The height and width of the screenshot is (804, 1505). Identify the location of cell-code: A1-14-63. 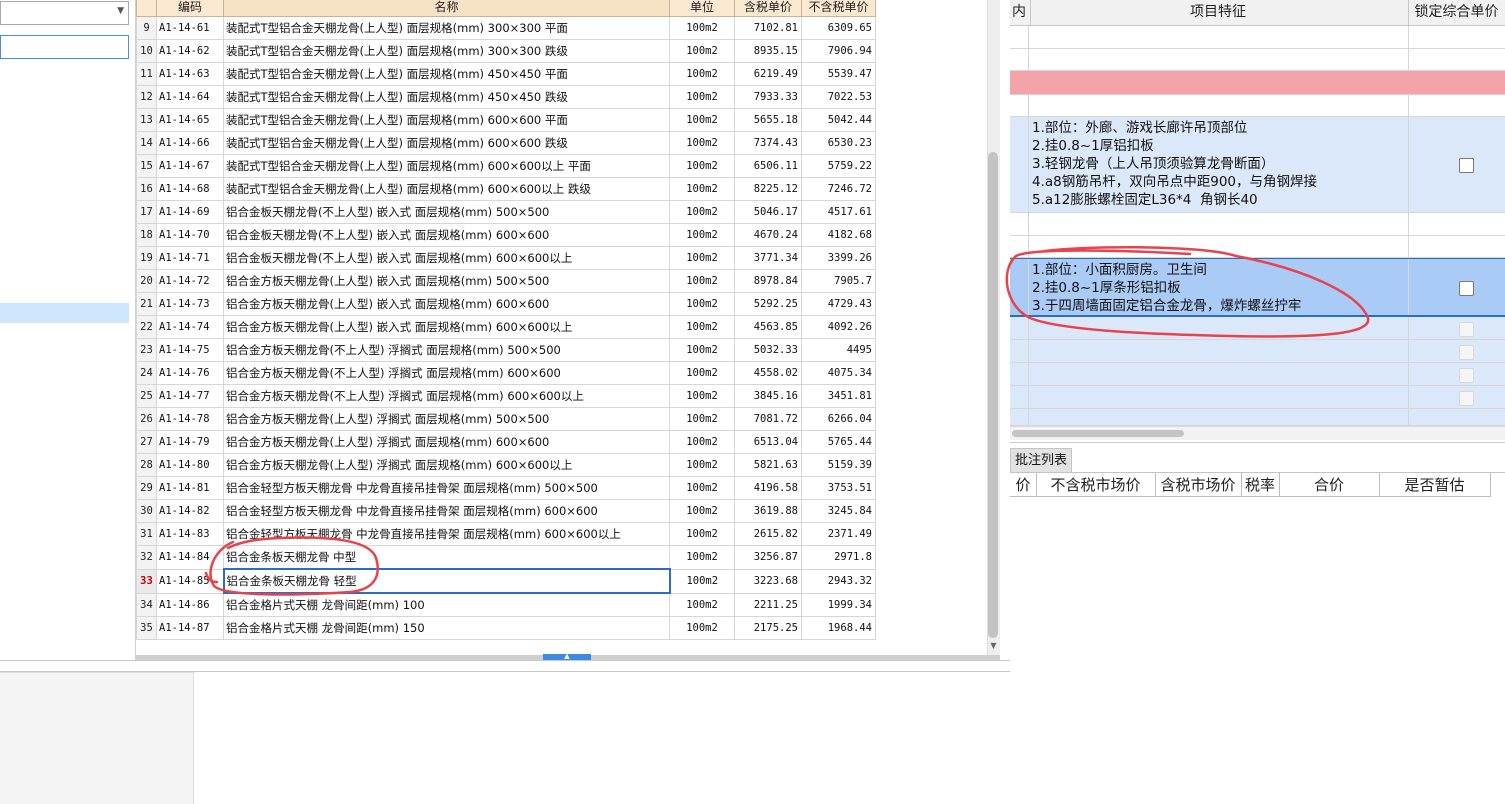
(190, 74).